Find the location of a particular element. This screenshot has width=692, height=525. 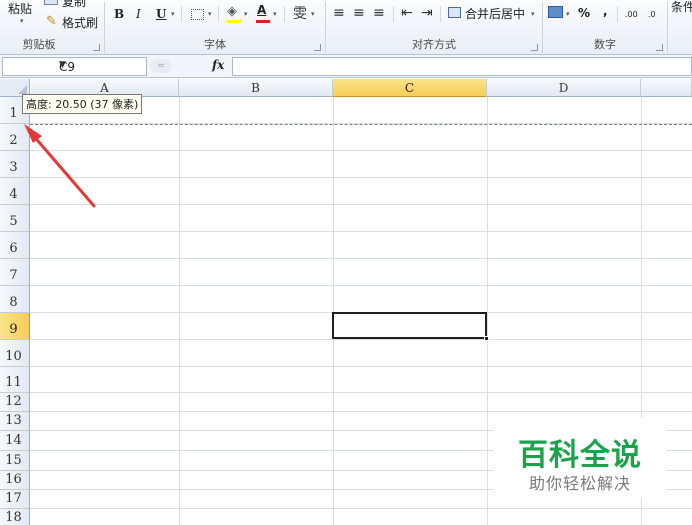

row-header-10: 10 is located at coordinates (15, 353).